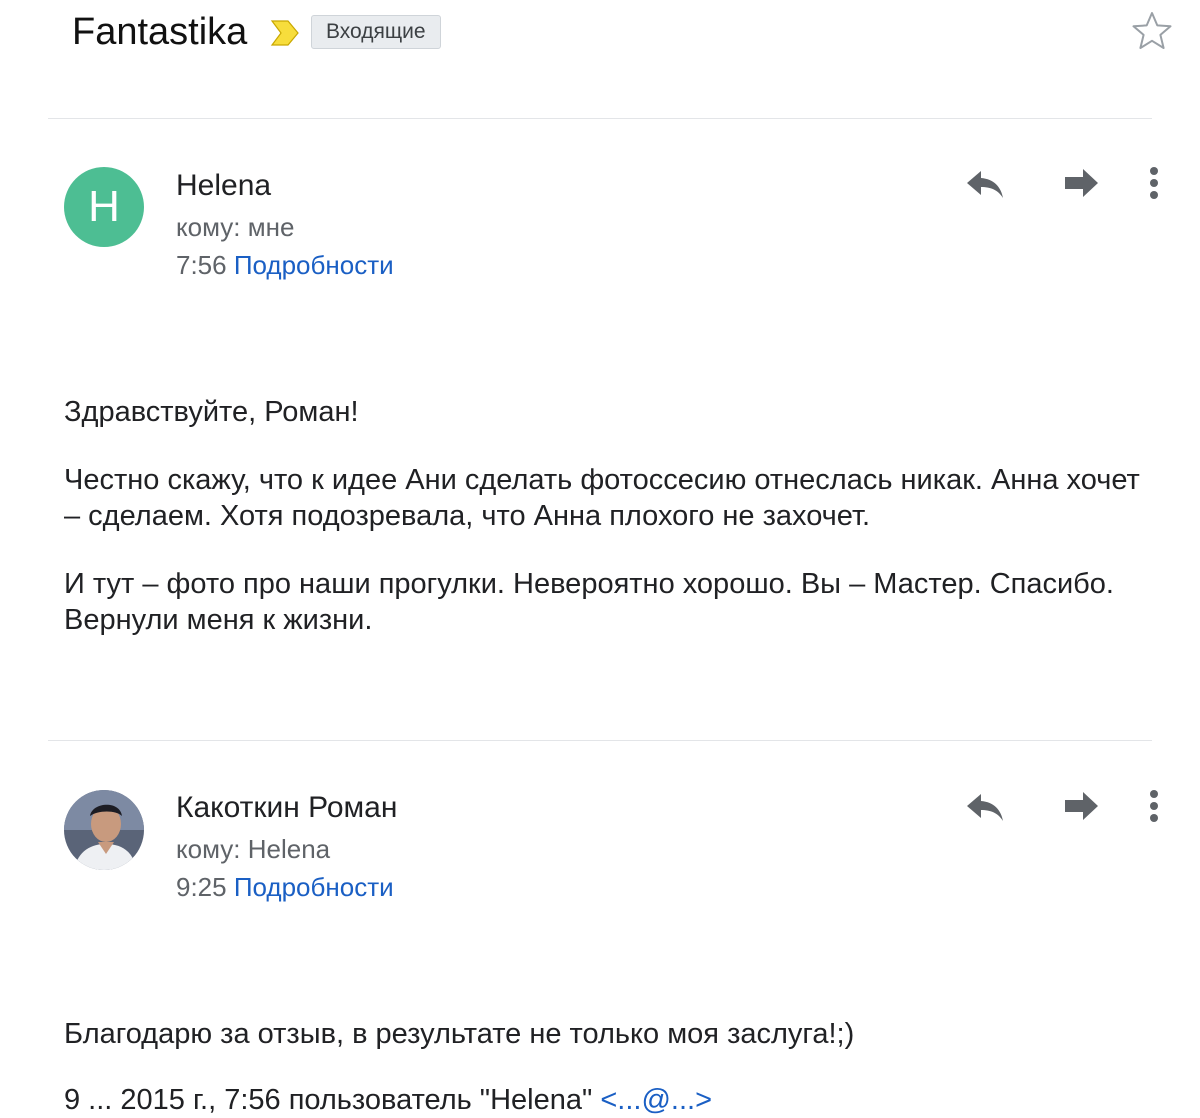 The width and height of the screenshot is (1200, 1118). I want to click on profile-photo-icon, so click(104, 830).